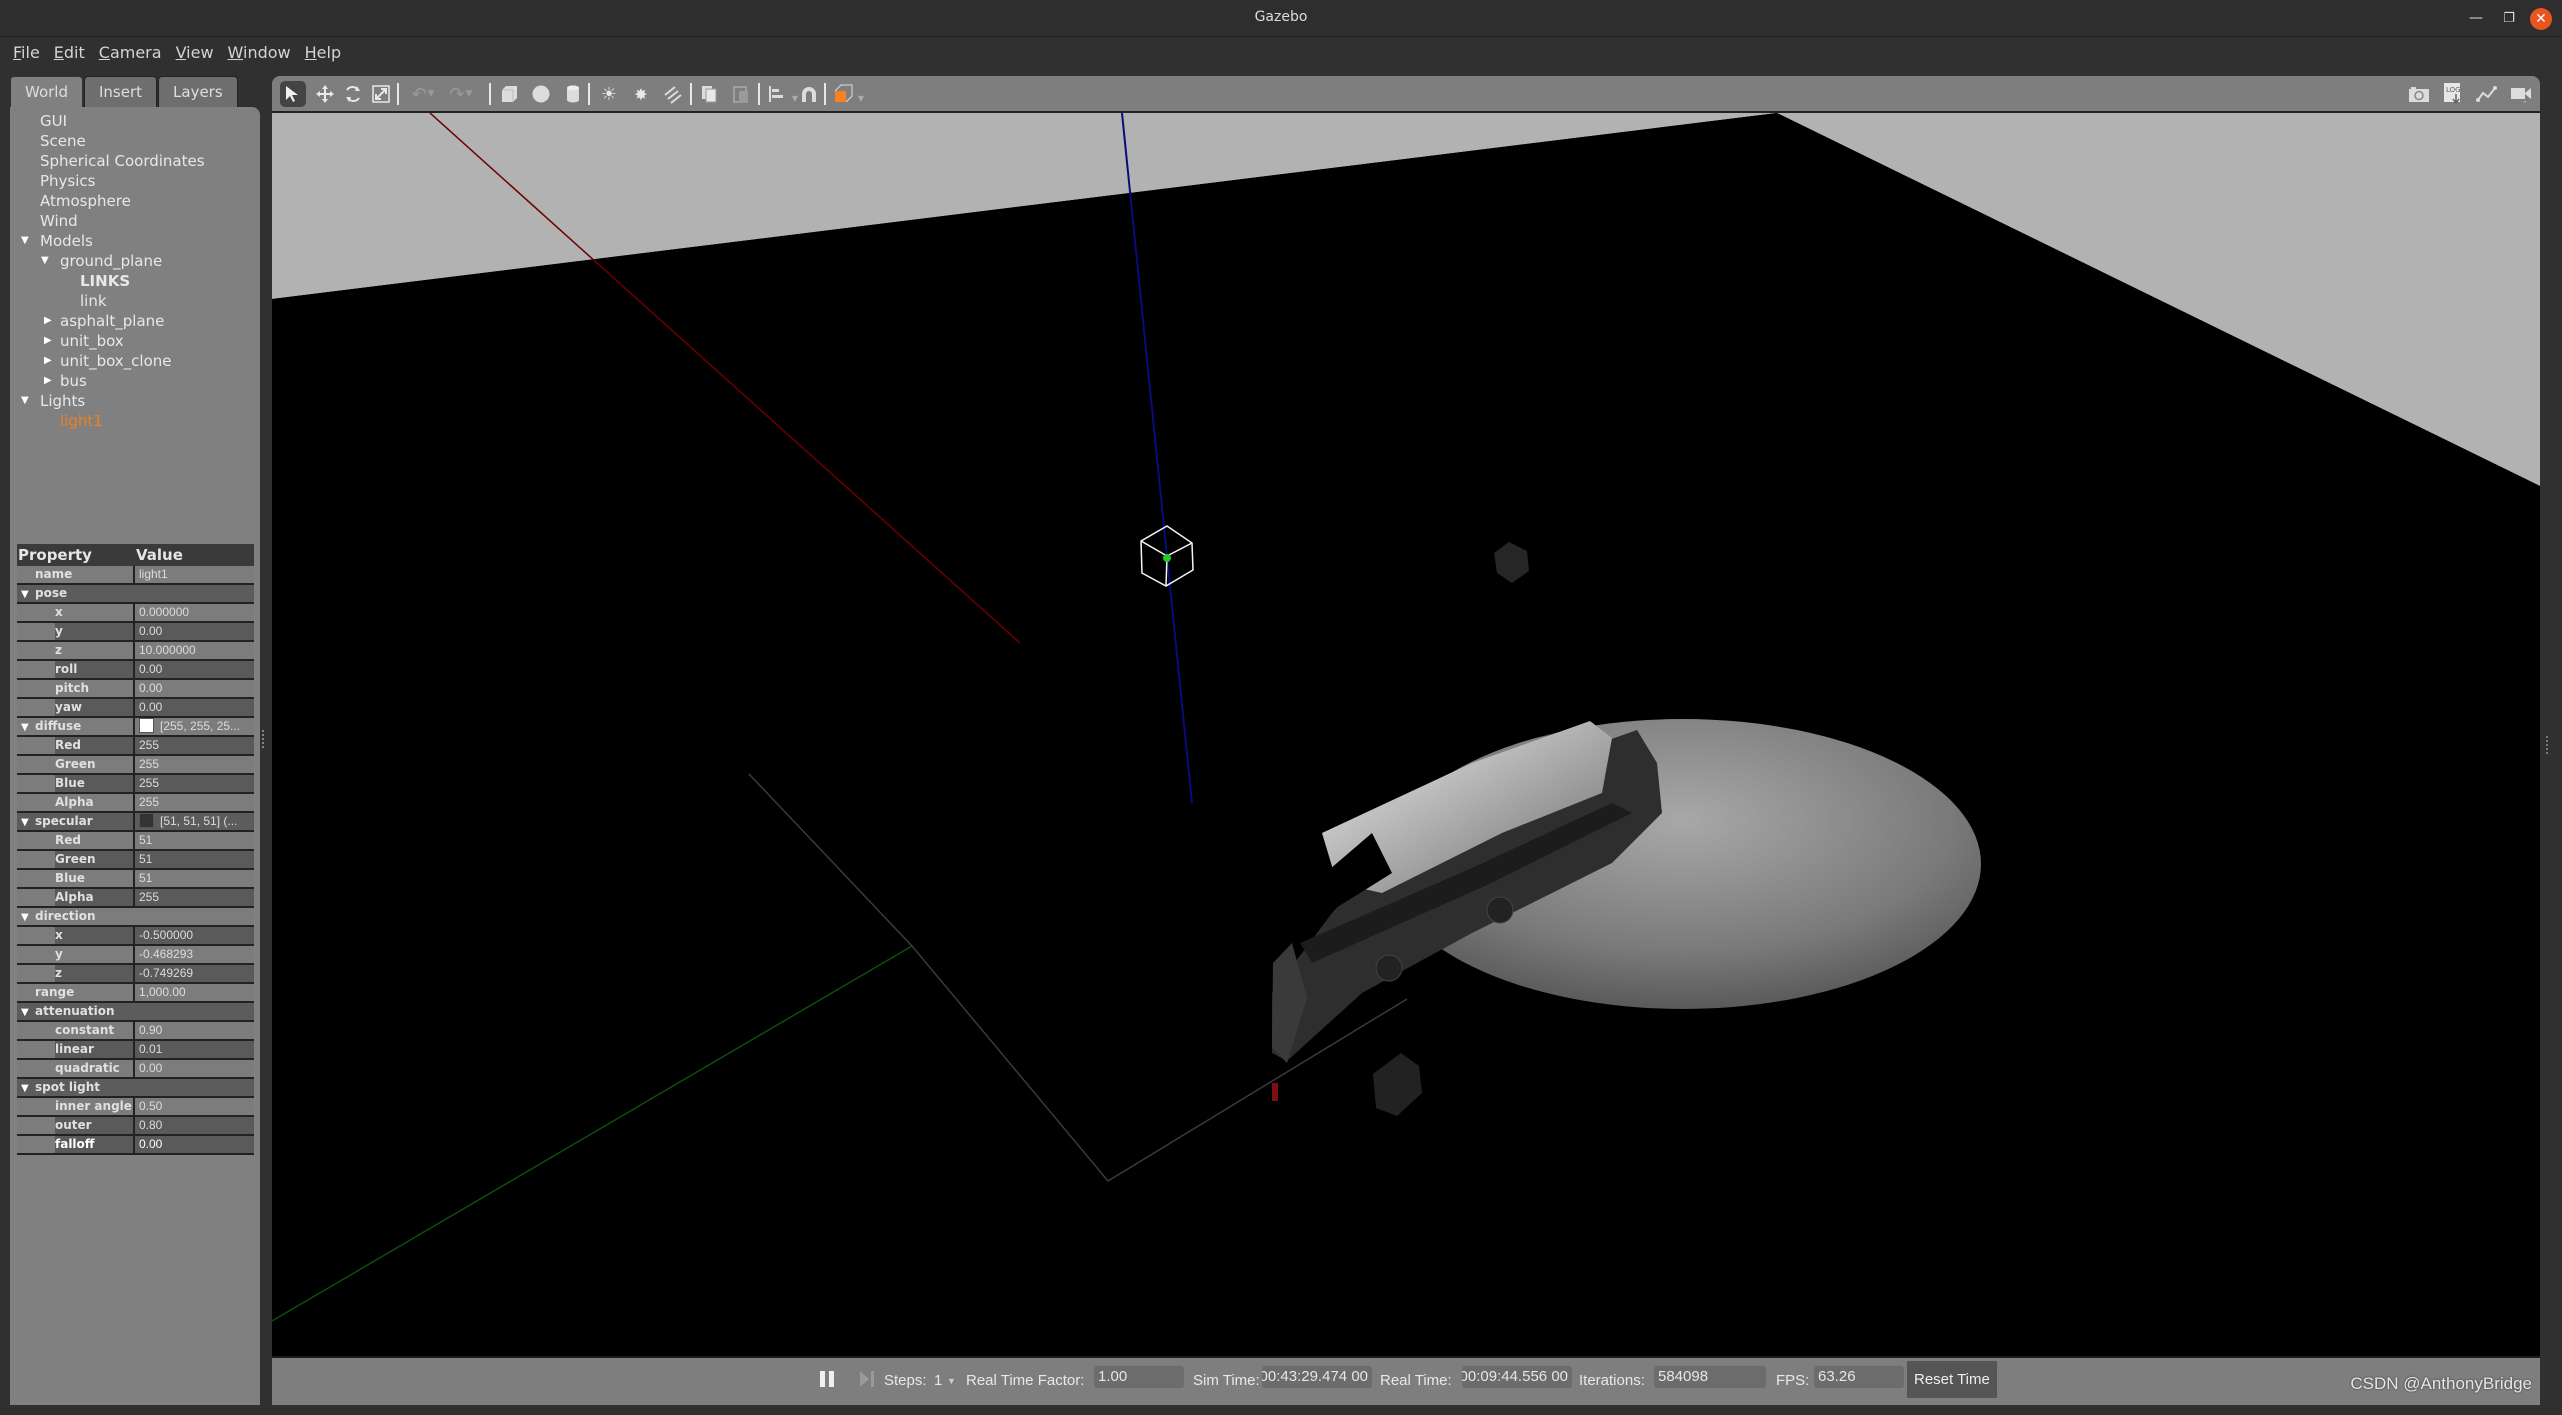 The image size is (2562, 1415). What do you see at coordinates (135, 201) in the screenshot?
I see `tree-item-atmosphere: Atmosphere` at bounding box center [135, 201].